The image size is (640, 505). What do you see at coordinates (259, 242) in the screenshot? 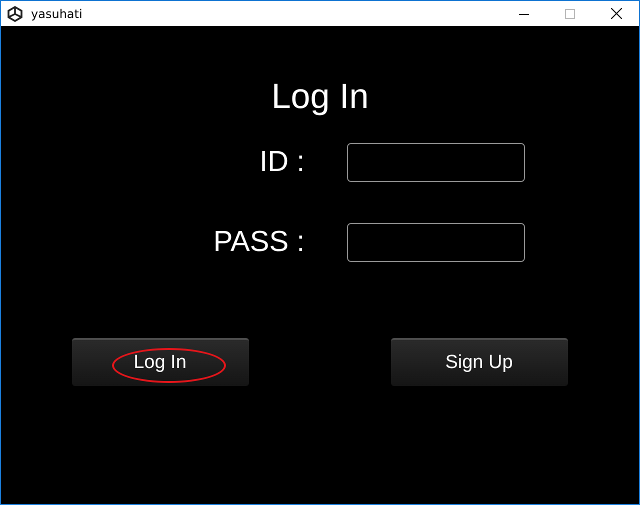
I see `field-label: PASS :` at bounding box center [259, 242].